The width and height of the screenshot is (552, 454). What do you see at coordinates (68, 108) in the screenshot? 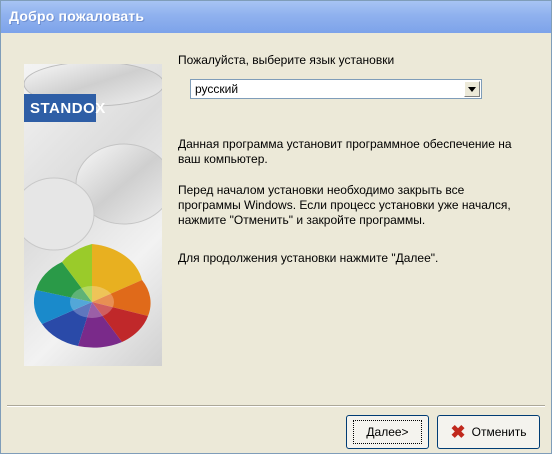
I see `standox-logo-text: STANDOX` at bounding box center [68, 108].